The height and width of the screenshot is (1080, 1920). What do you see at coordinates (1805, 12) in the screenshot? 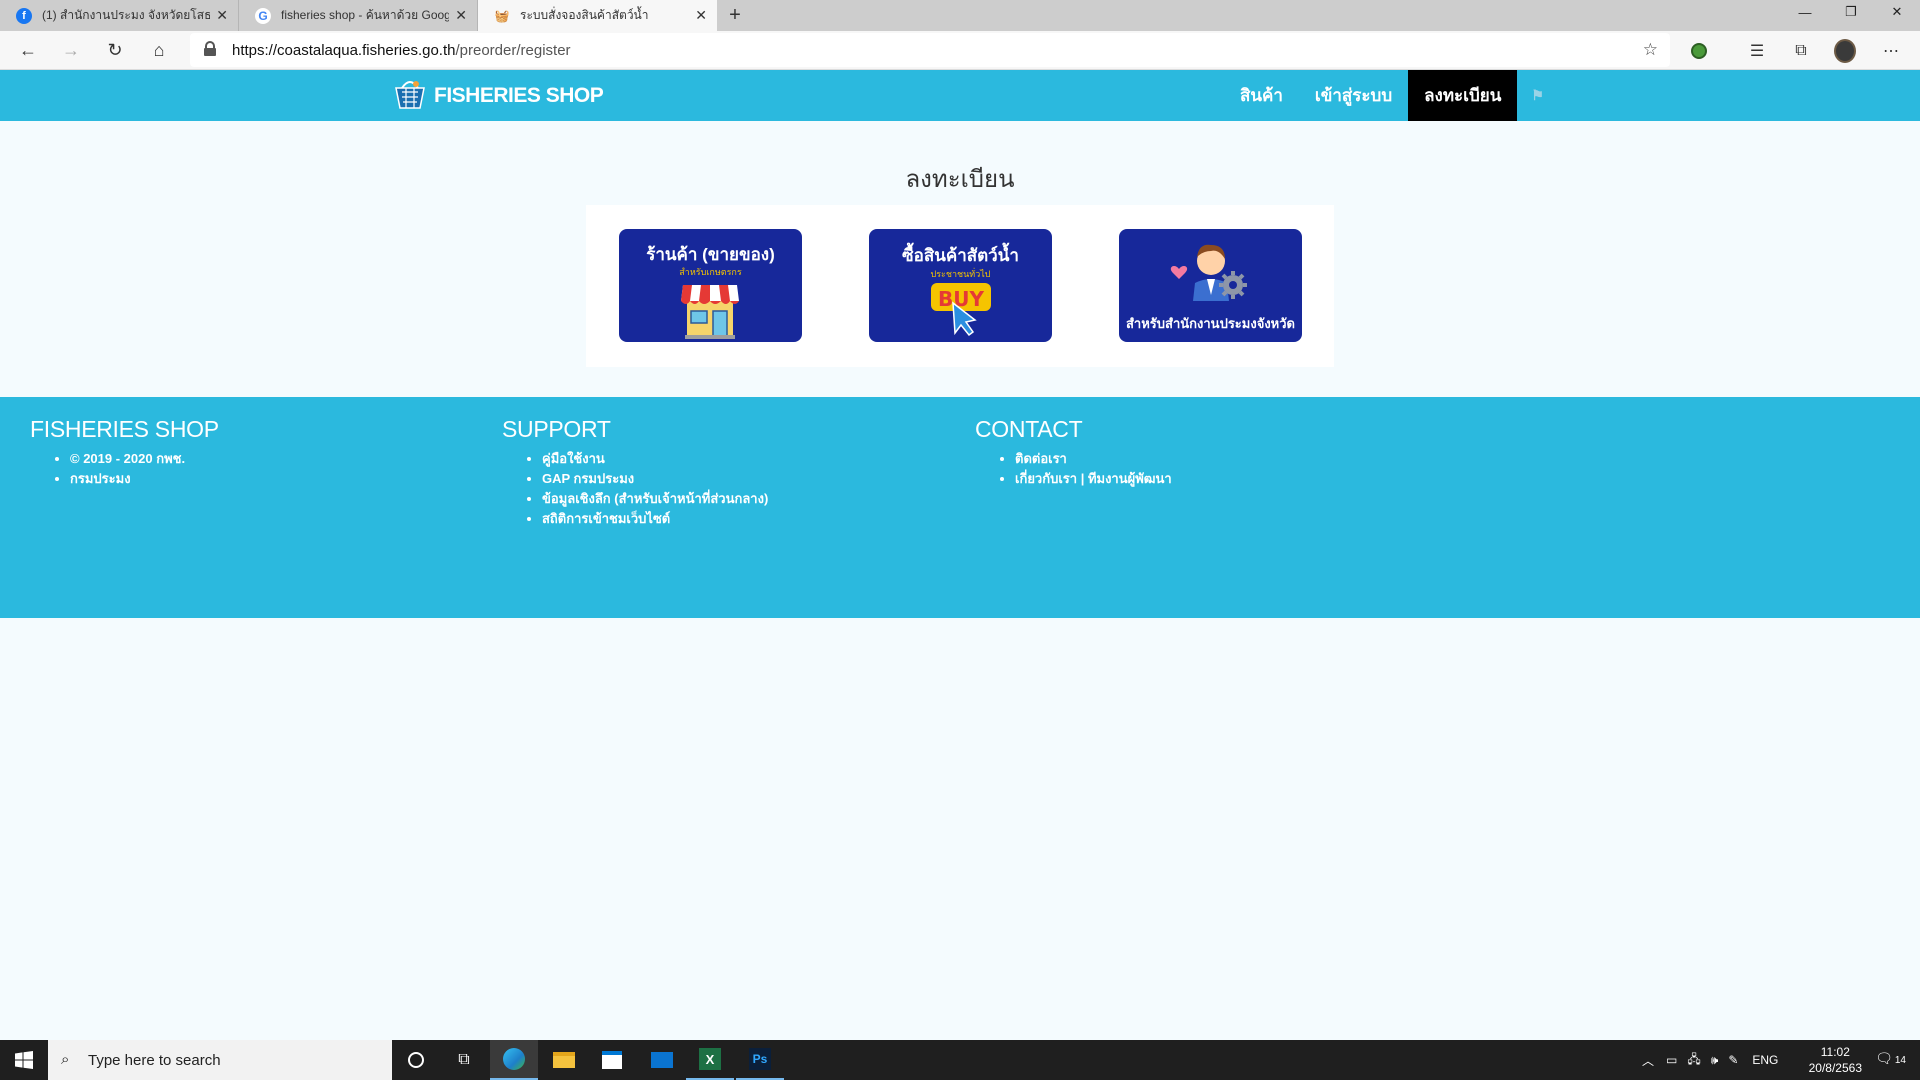
I see `minimize-icon: —` at bounding box center [1805, 12].